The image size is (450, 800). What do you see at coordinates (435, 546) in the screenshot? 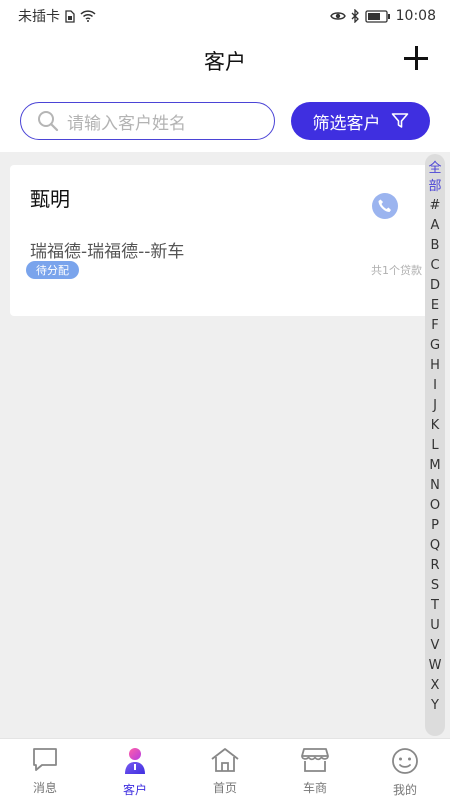
I see `index-letter: Q` at bounding box center [435, 546].